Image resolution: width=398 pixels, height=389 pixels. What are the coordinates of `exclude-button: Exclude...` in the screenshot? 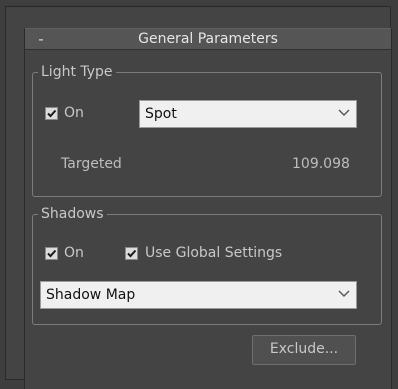 It's located at (304, 350).